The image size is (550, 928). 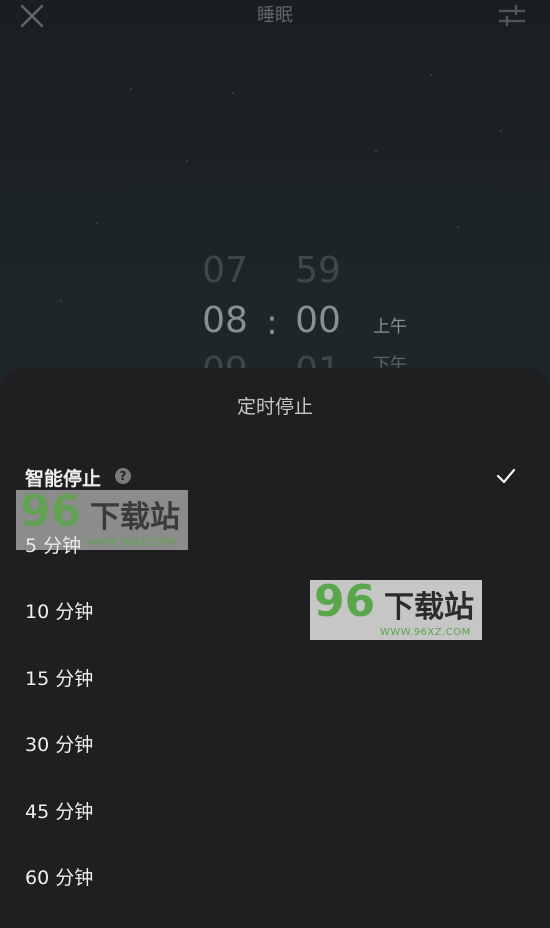 I want to click on minute-option-prev: 59, so click(x=318, y=270).